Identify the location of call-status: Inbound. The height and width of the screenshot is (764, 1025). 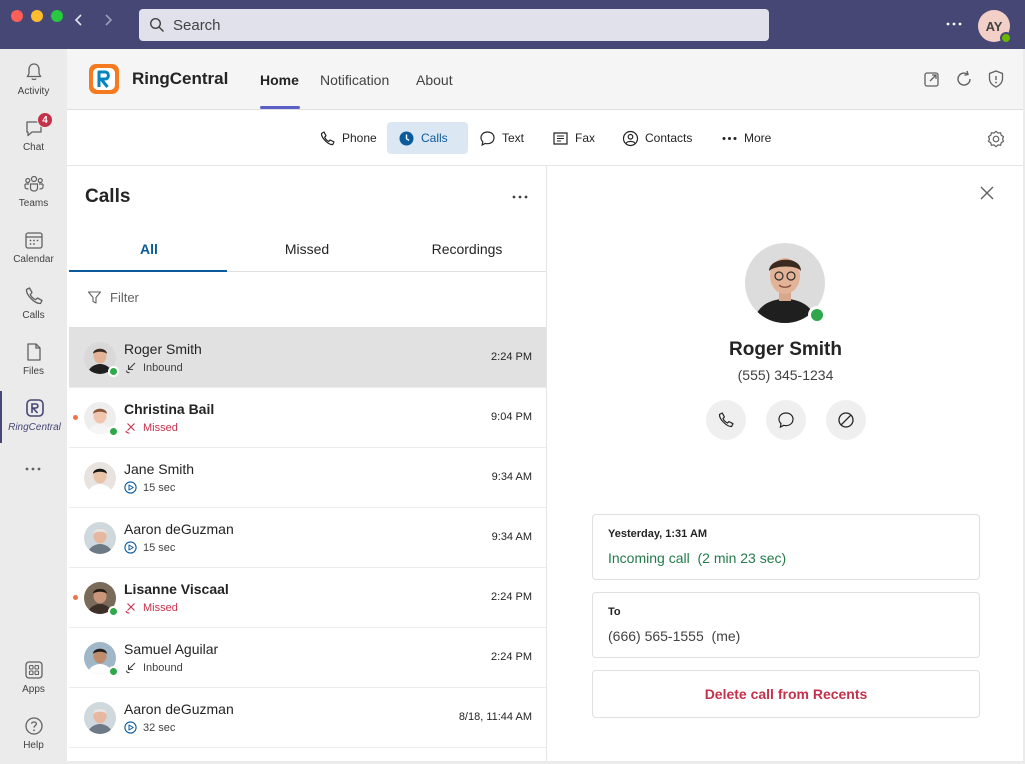
(153, 367).